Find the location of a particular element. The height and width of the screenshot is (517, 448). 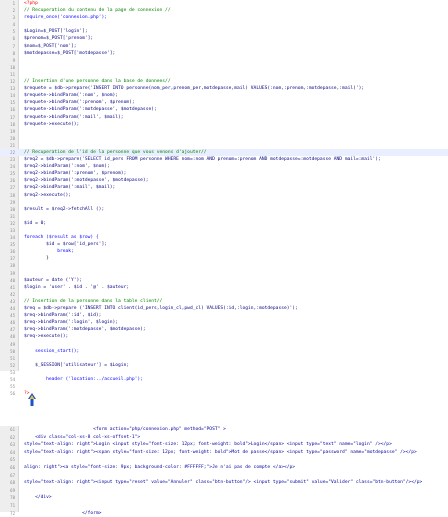

code-text: $Login=$_POST['login']; is located at coordinates (236, 31).